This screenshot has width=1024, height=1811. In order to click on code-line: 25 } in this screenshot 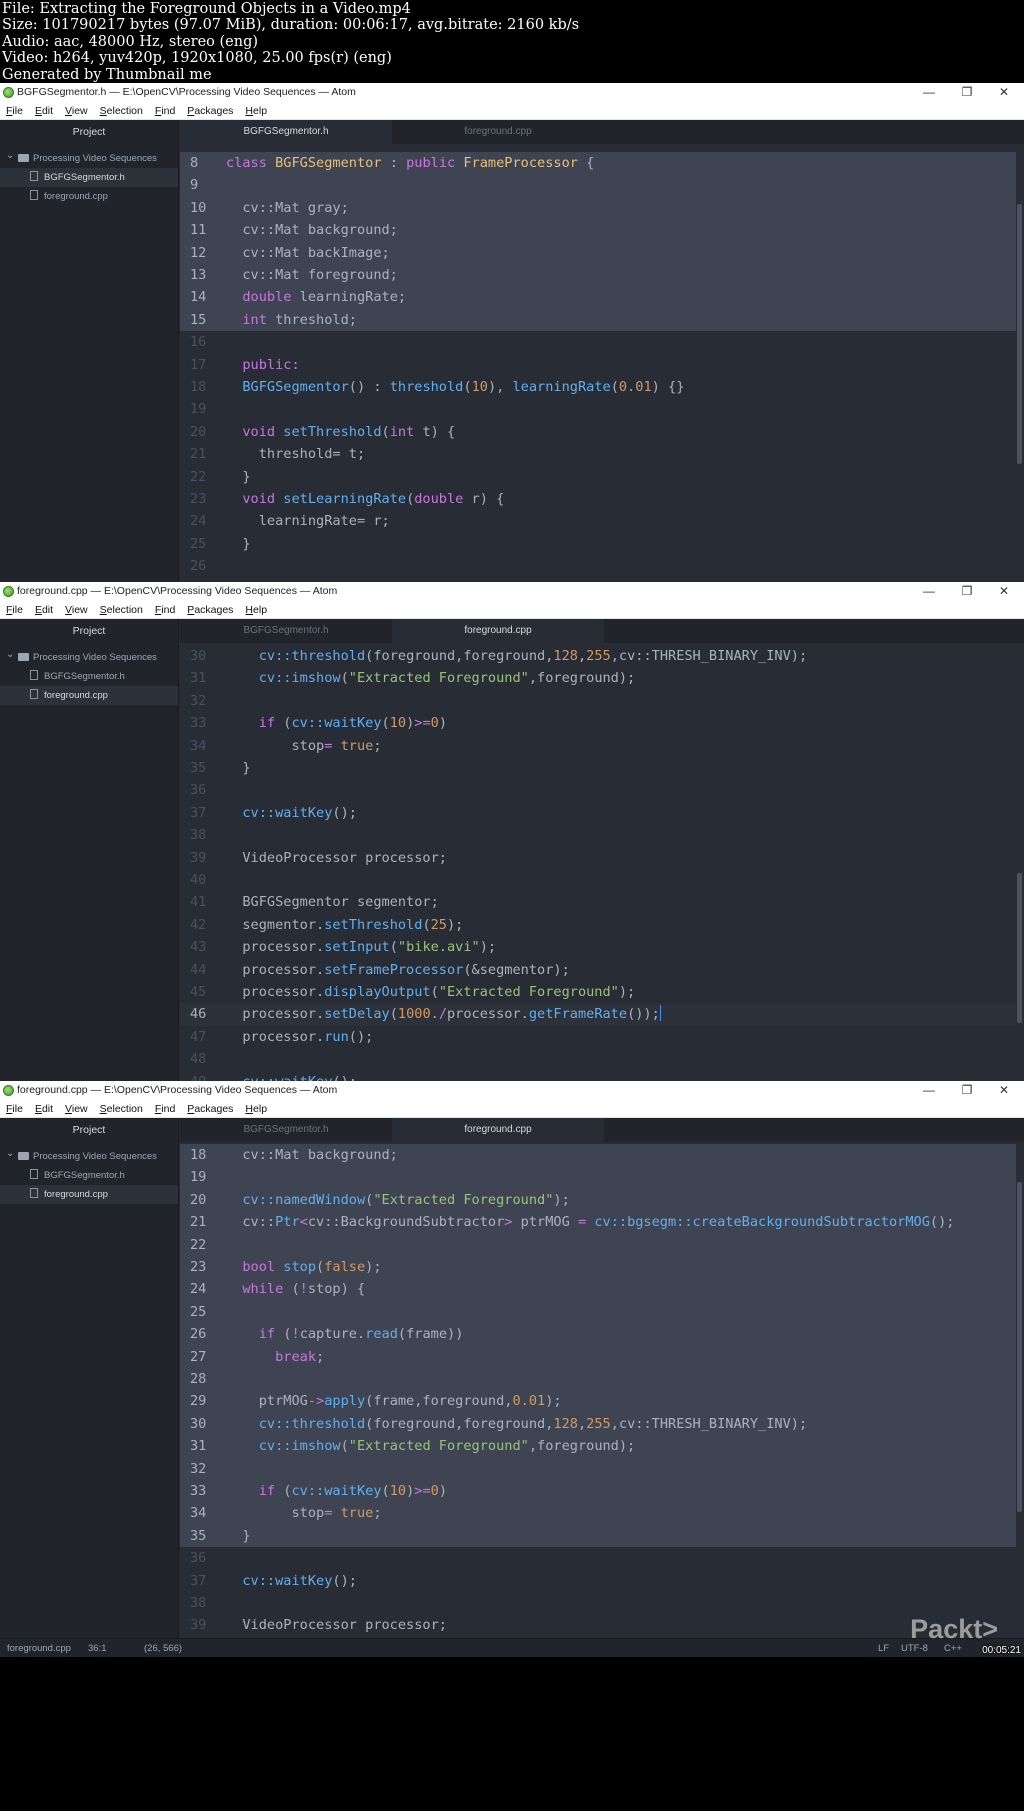, I will do `click(598, 544)`.